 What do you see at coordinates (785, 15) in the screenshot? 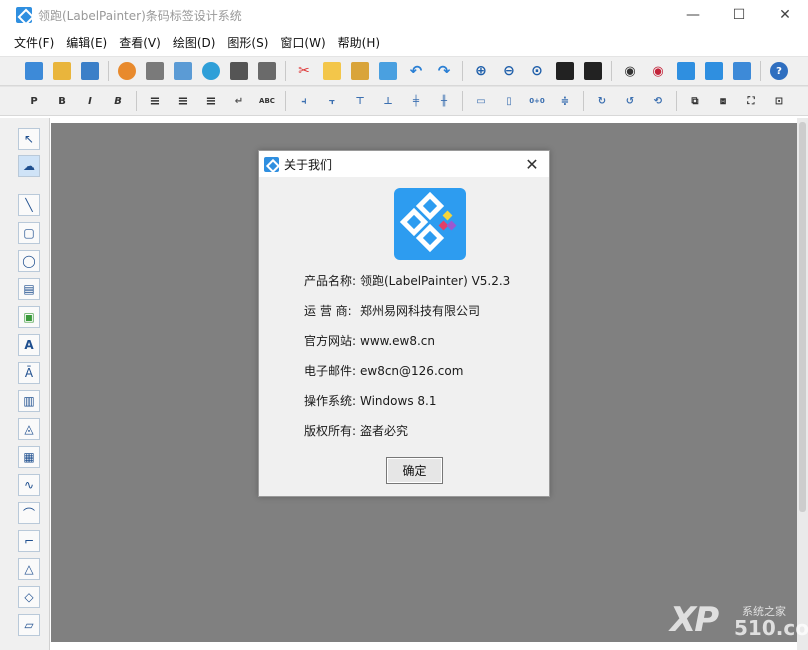
I see `close-button: ✕` at bounding box center [785, 15].